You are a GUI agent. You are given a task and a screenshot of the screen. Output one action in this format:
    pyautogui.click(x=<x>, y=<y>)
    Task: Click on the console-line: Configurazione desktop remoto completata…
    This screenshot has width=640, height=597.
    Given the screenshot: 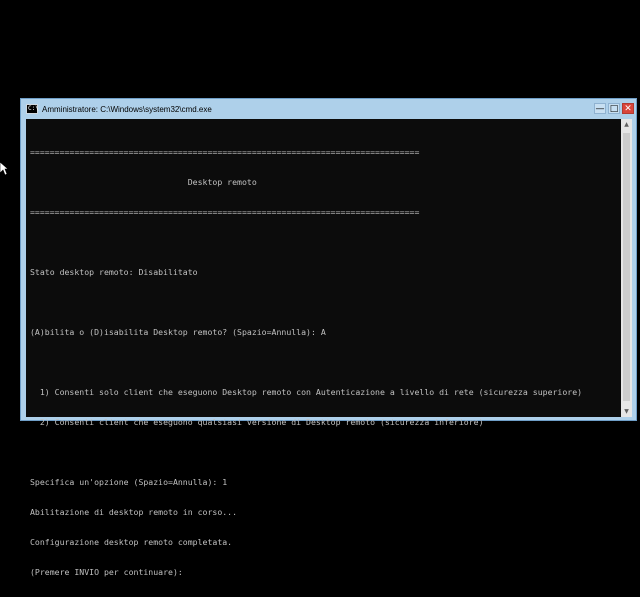 What is the action you would take?
    pyautogui.click(x=131, y=542)
    